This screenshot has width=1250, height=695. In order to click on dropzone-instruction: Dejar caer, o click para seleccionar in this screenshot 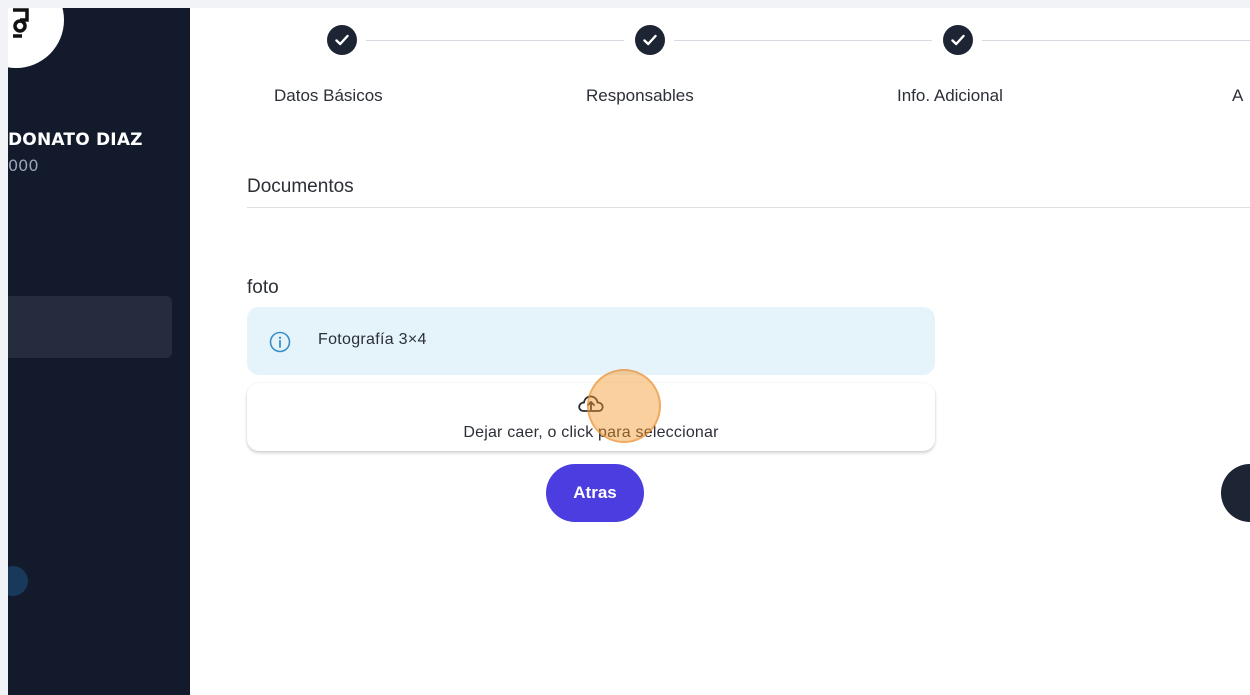, I will do `click(591, 432)`.